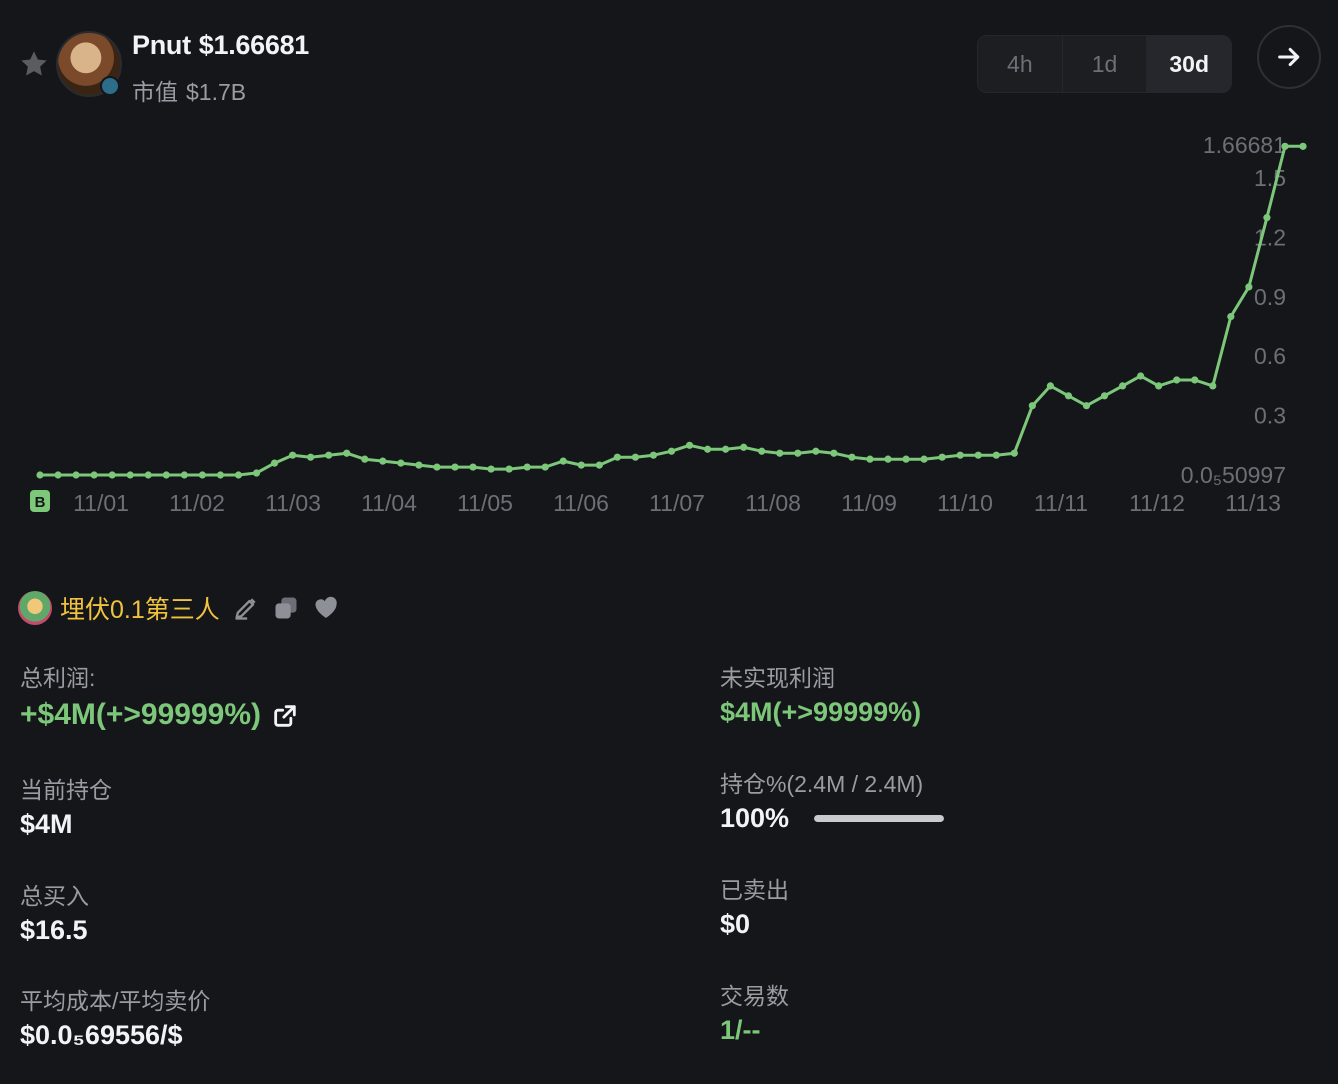  I want to click on y-tick-label: 1.5, so click(1270, 178).